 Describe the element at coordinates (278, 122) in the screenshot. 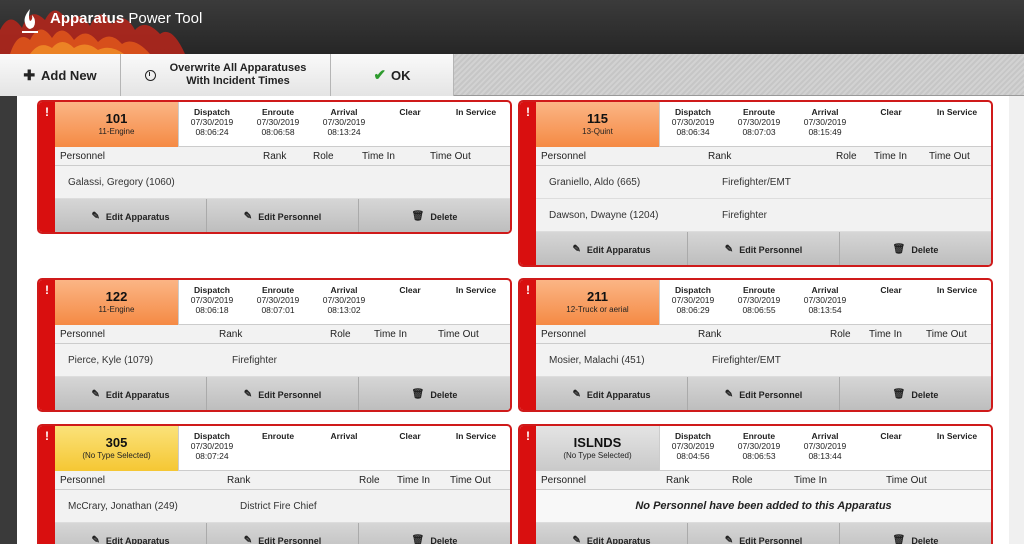

I see `enroute-time: Enroute 07/30/2019 08:06:58` at that location.